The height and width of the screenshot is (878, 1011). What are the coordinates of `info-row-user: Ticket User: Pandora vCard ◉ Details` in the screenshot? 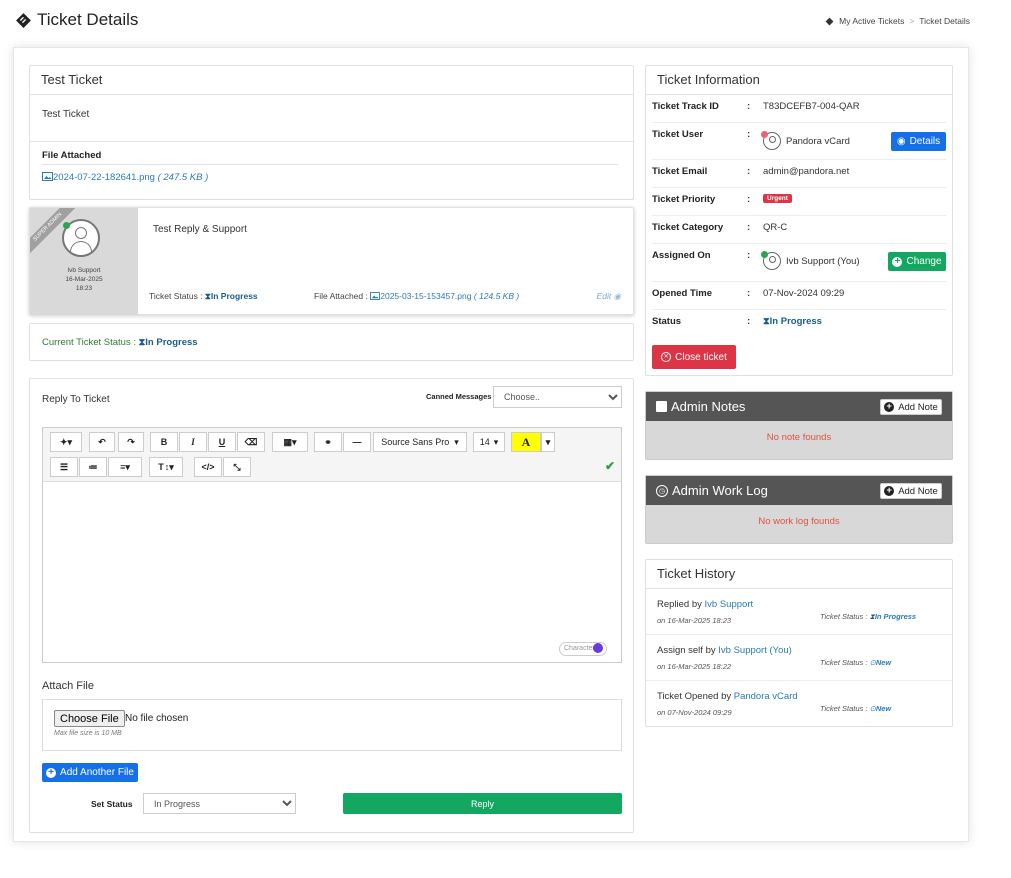 It's located at (799, 141).